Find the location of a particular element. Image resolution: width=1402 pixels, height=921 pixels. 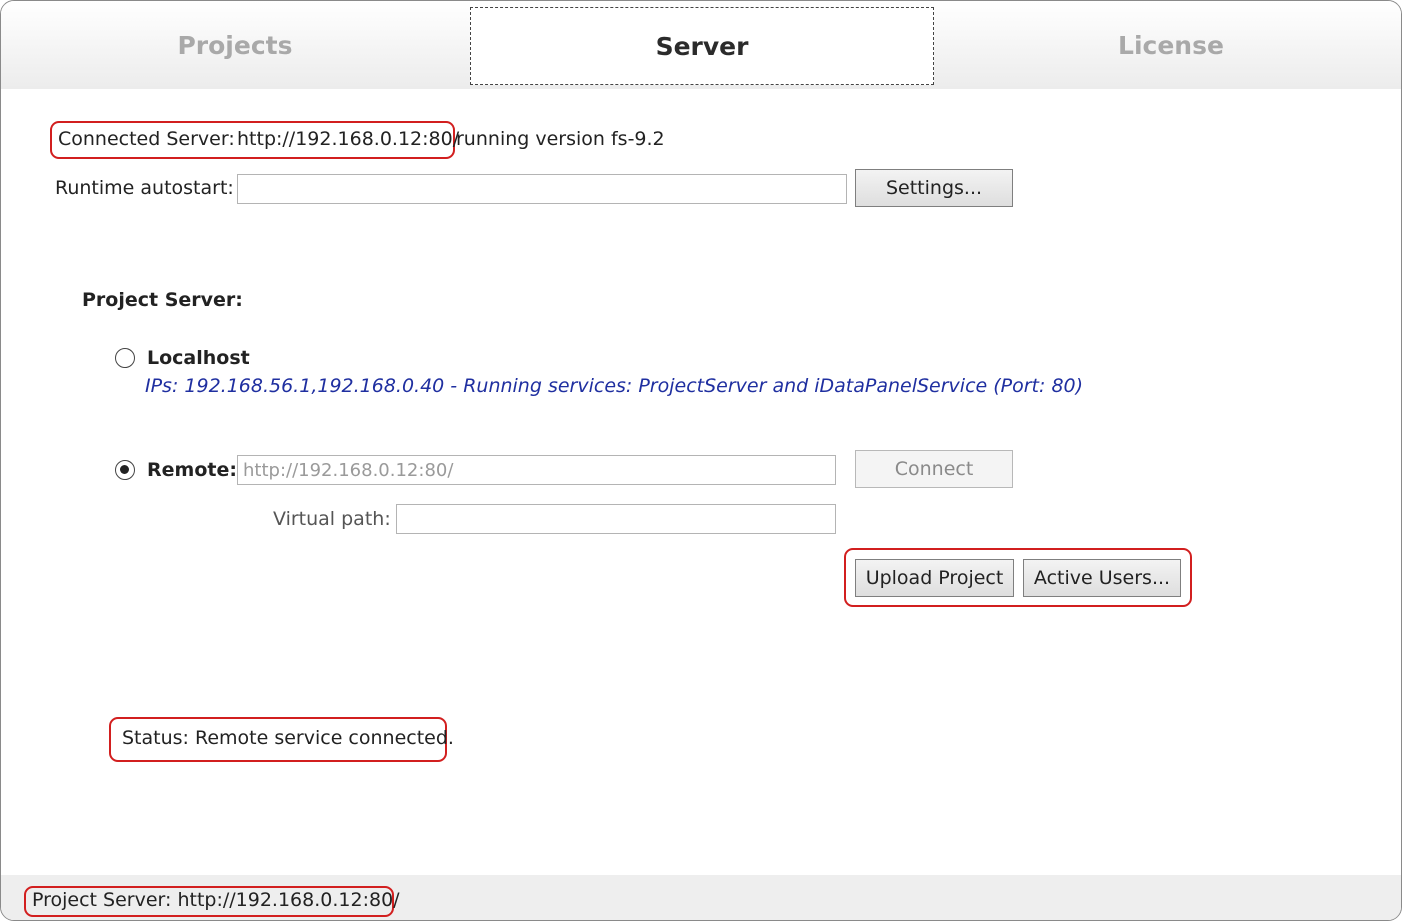

project-server-heading: Project Server: is located at coordinates (162, 300).